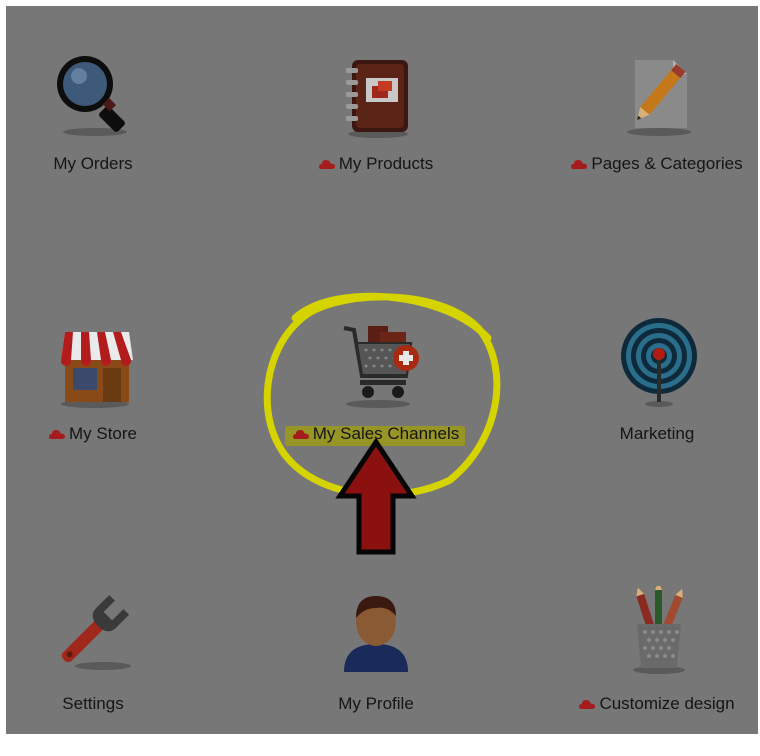  Describe the element at coordinates (376, 703) in the screenshot. I see `tile-label: My Profile` at that location.